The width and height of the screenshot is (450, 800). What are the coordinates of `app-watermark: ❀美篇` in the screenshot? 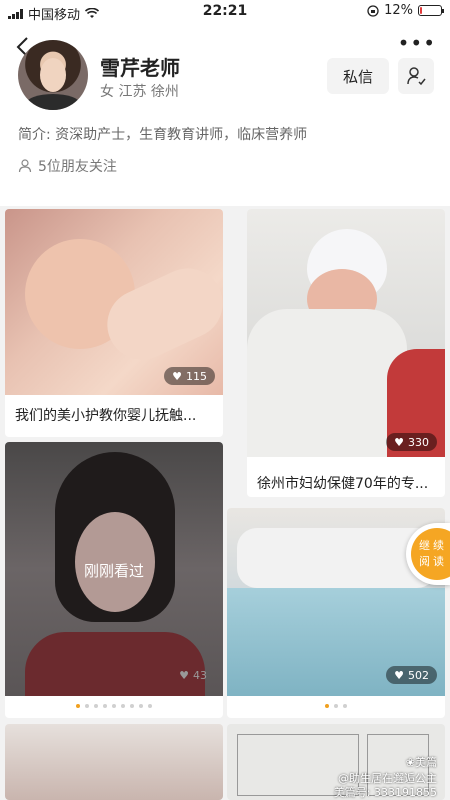 It's located at (421, 762).